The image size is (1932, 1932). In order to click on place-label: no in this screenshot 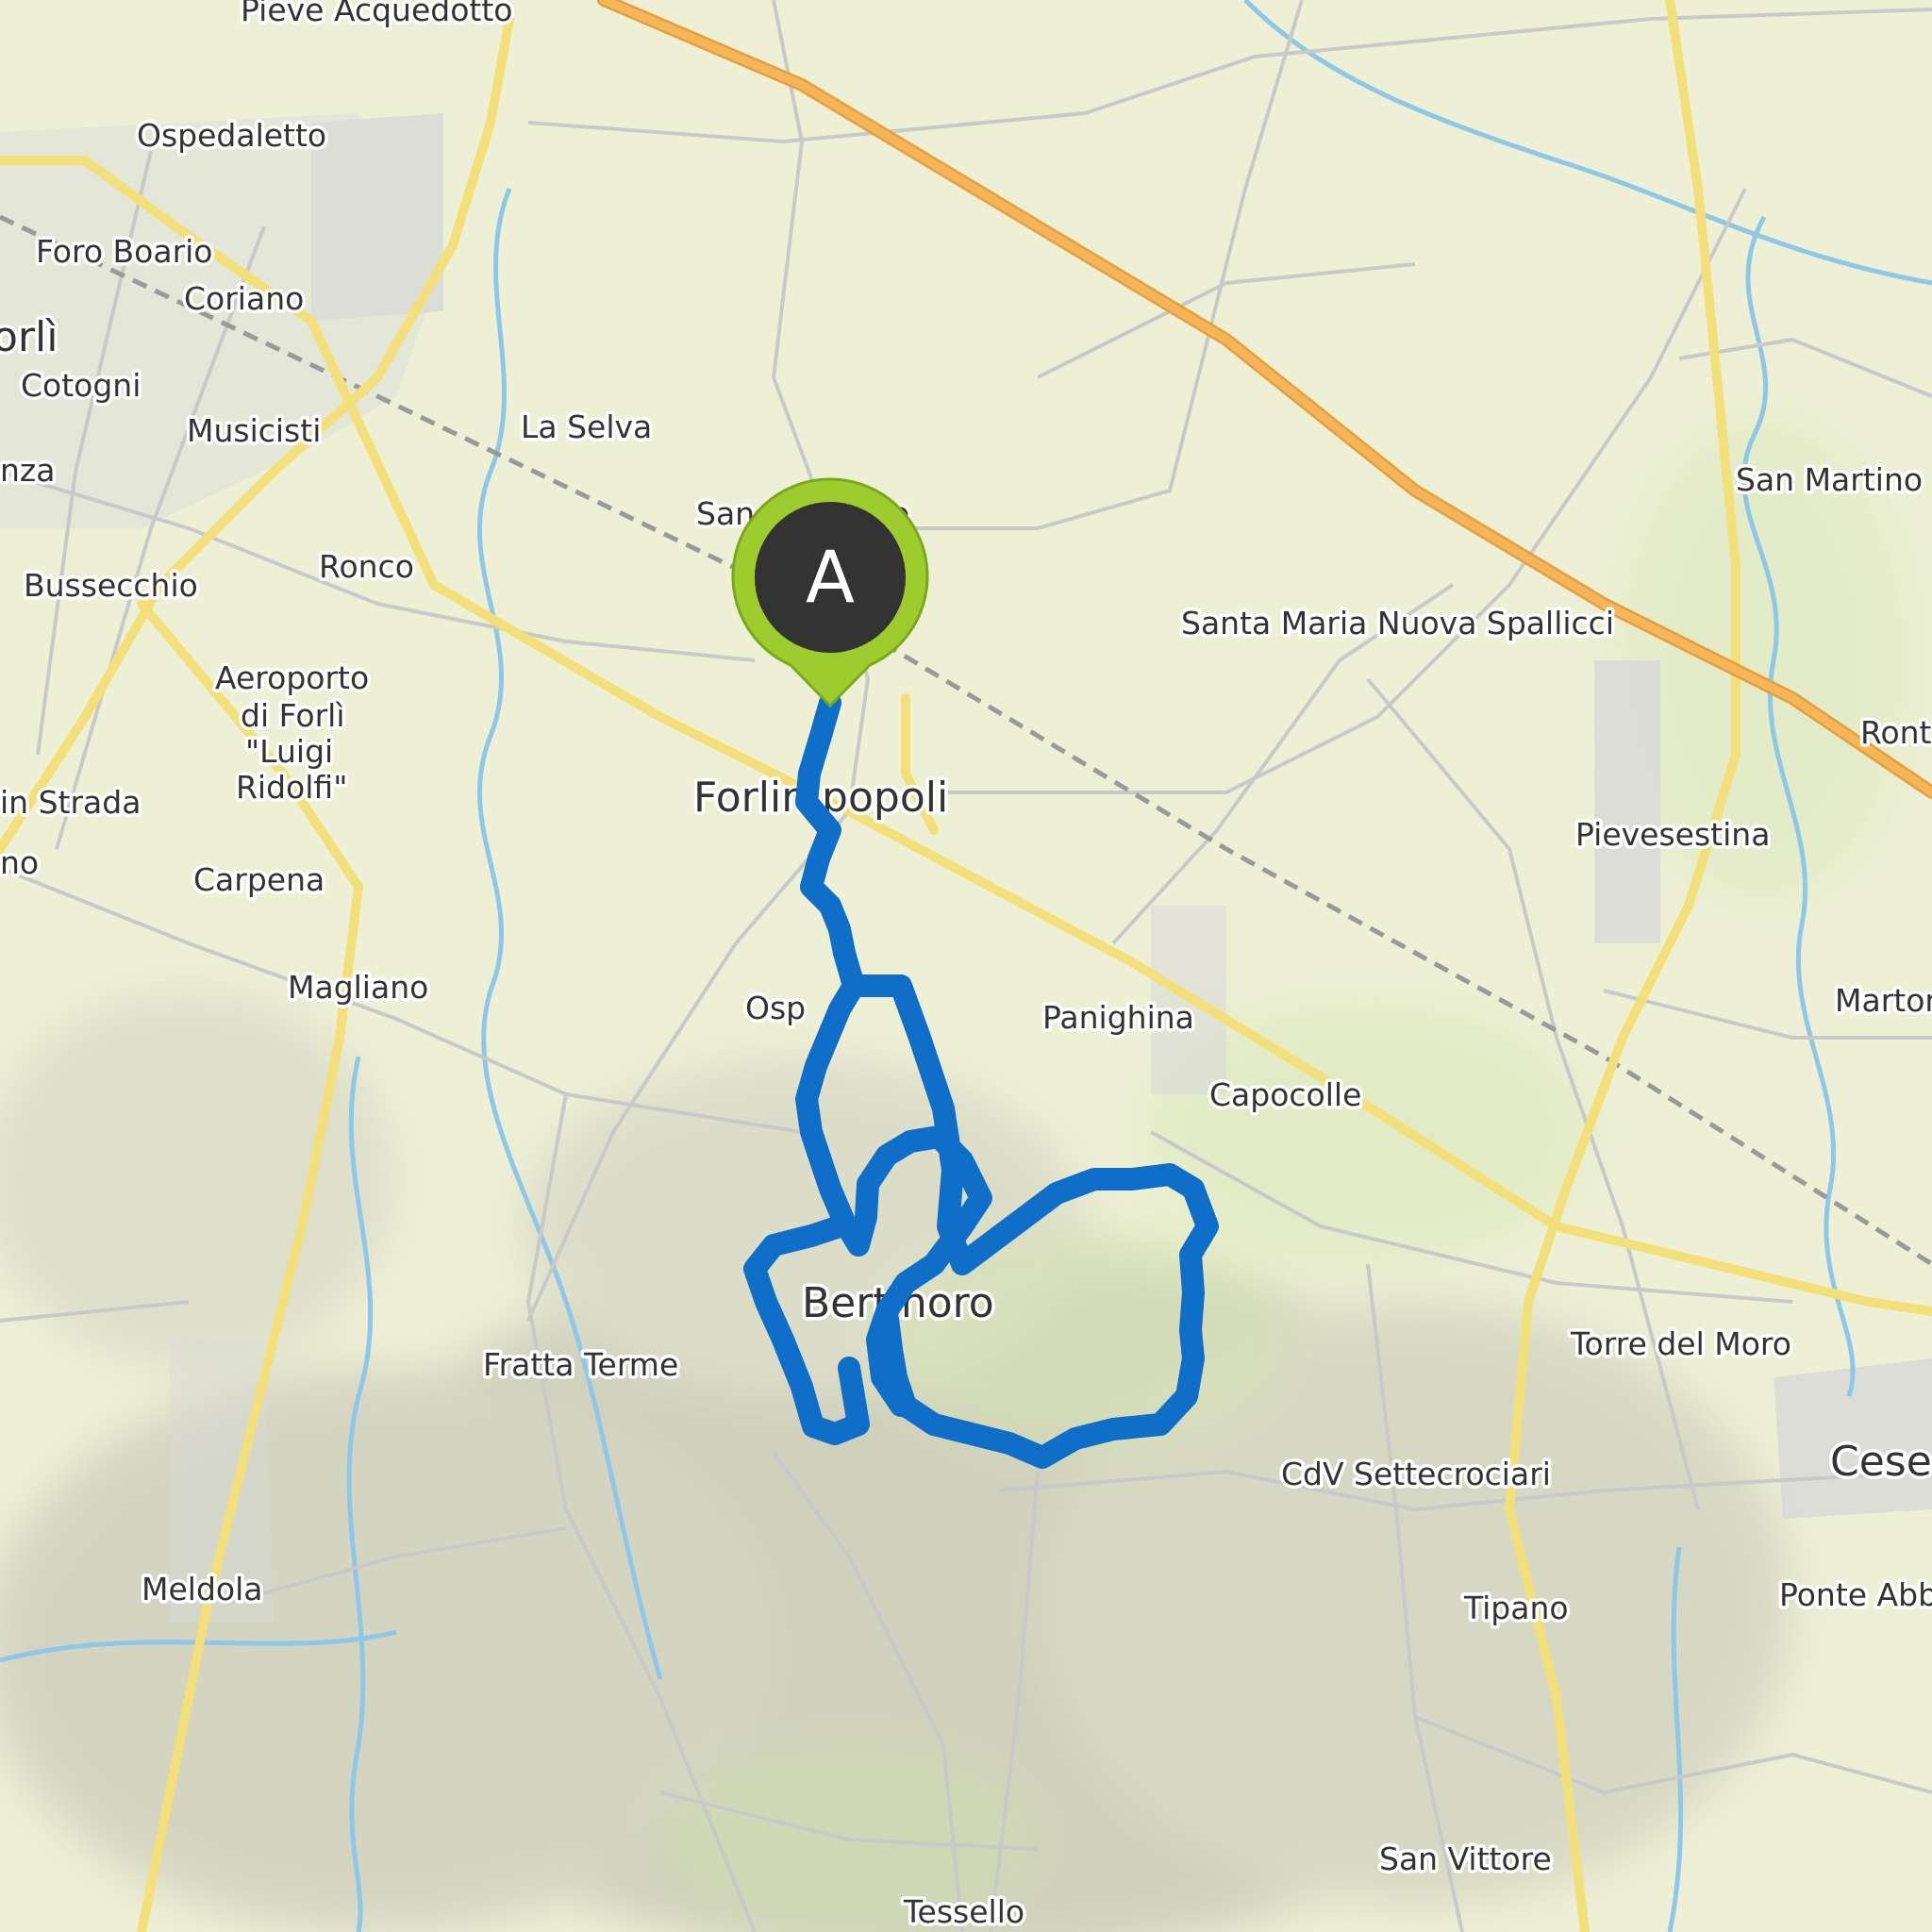, I will do `click(19, 862)`.